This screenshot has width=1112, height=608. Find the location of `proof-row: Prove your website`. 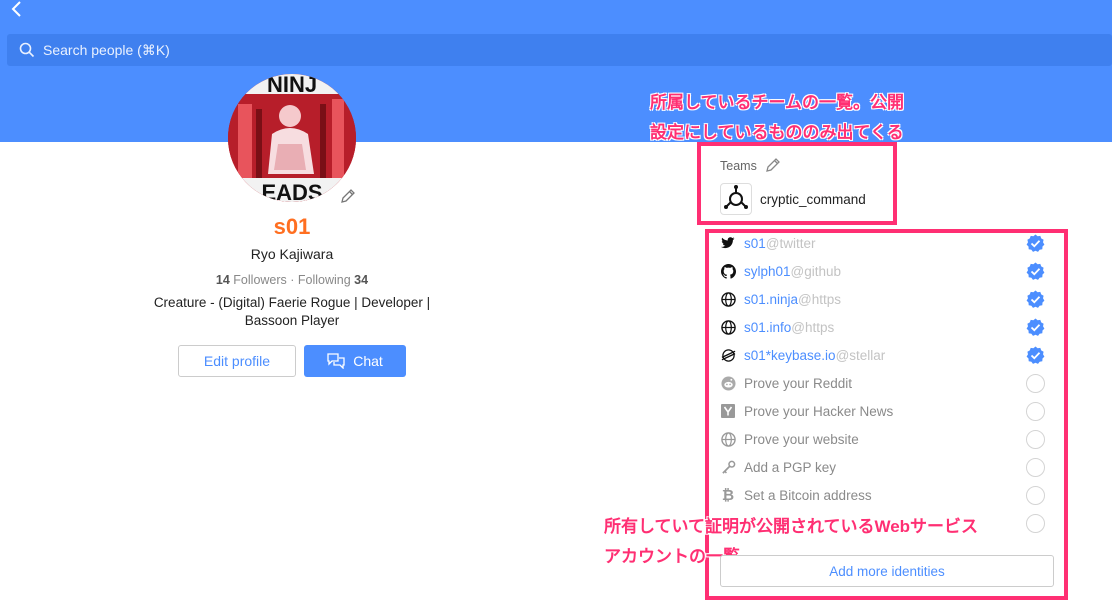

proof-row: Prove your website is located at coordinates (885, 439).